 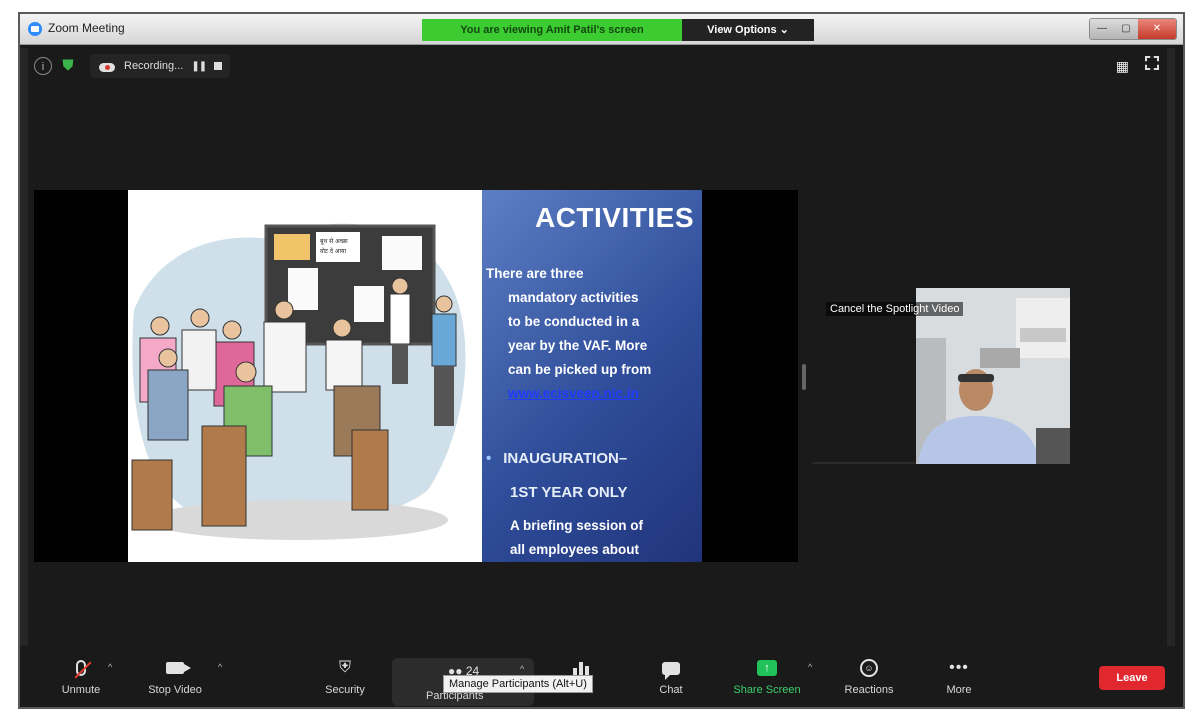 I want to click on window-controls: — ▢ ✕, so click(x=1133, y=29).